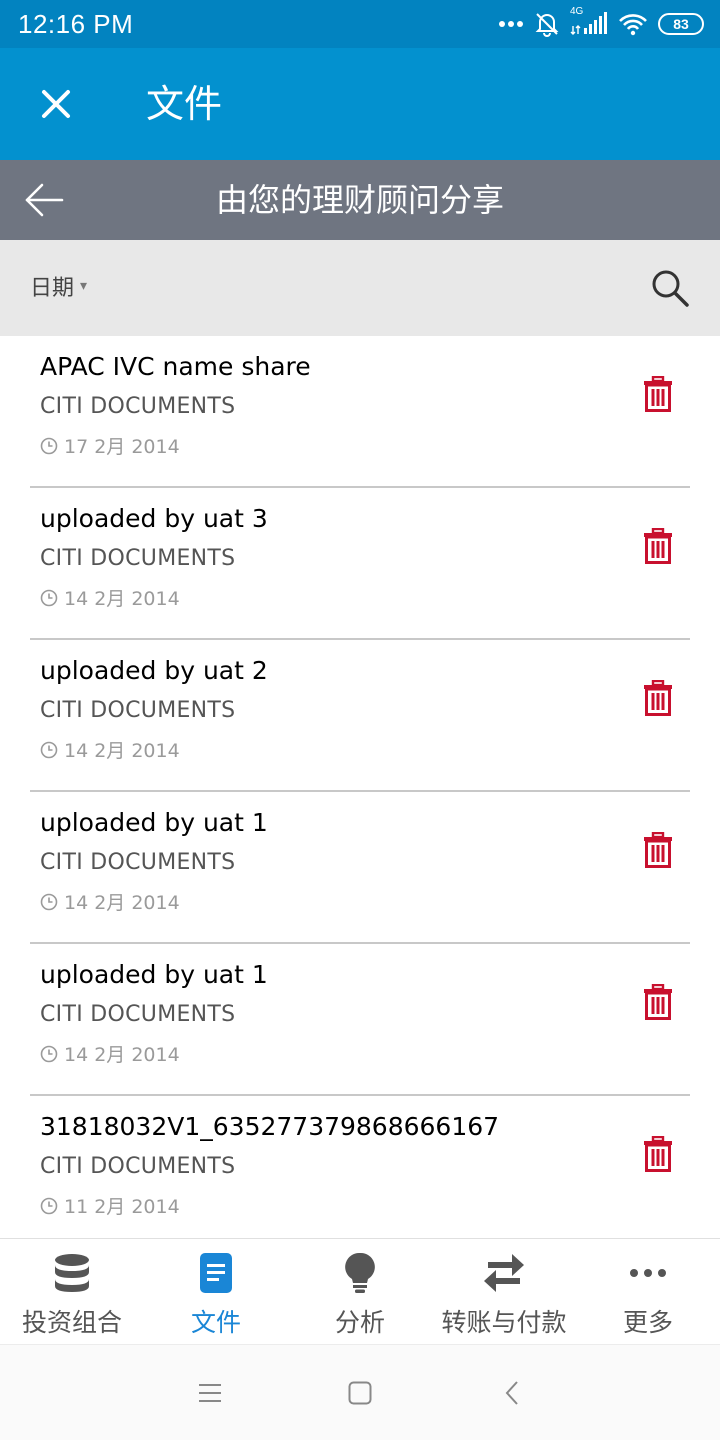 This screenshot has width=720, height=1440. What do you see at coordinates (71, 1322) in the screenshot?
I see `nav-label: 投资组合` at bounding box center [71, 1322].